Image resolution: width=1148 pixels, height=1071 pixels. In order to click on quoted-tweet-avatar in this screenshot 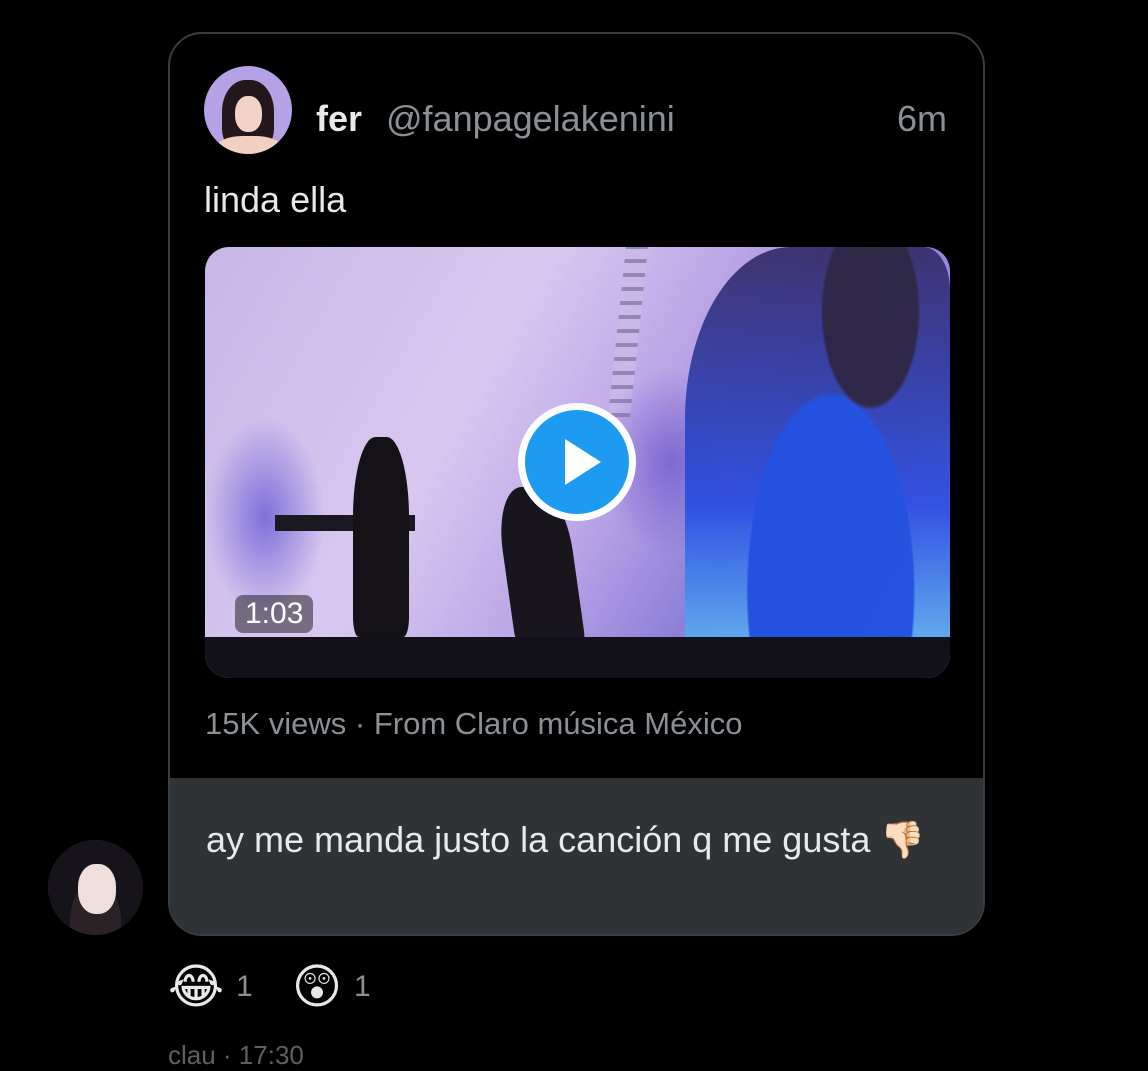, I will do `click(248, 110)`.